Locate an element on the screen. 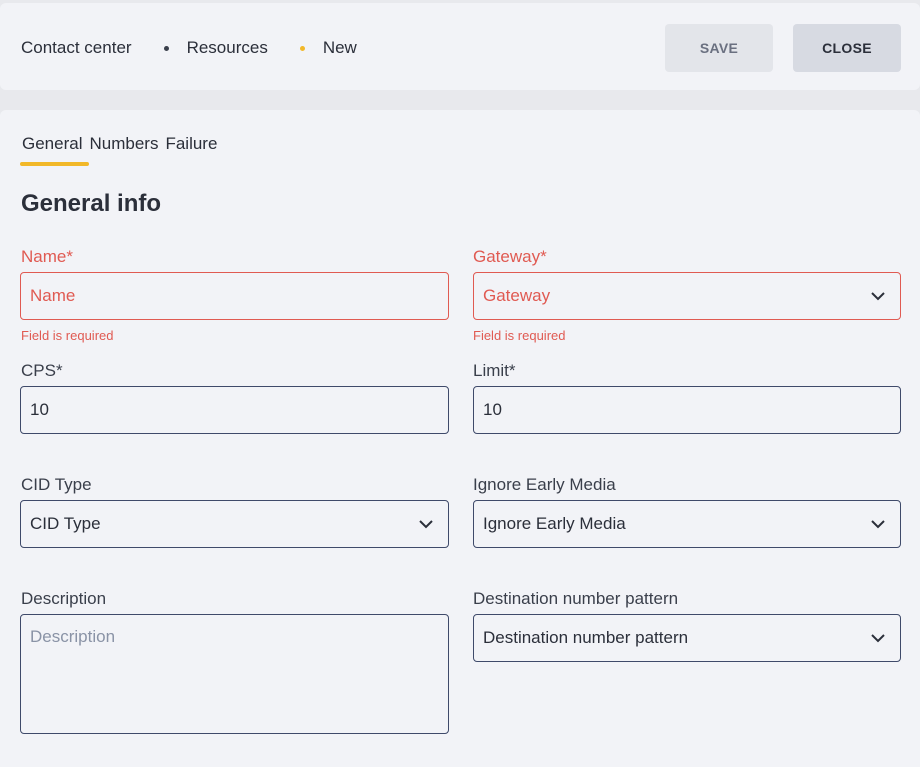 This screenshot has height=767, width=920. breadcrumb-item-resources: Resources is located at coordinates (227, 48).